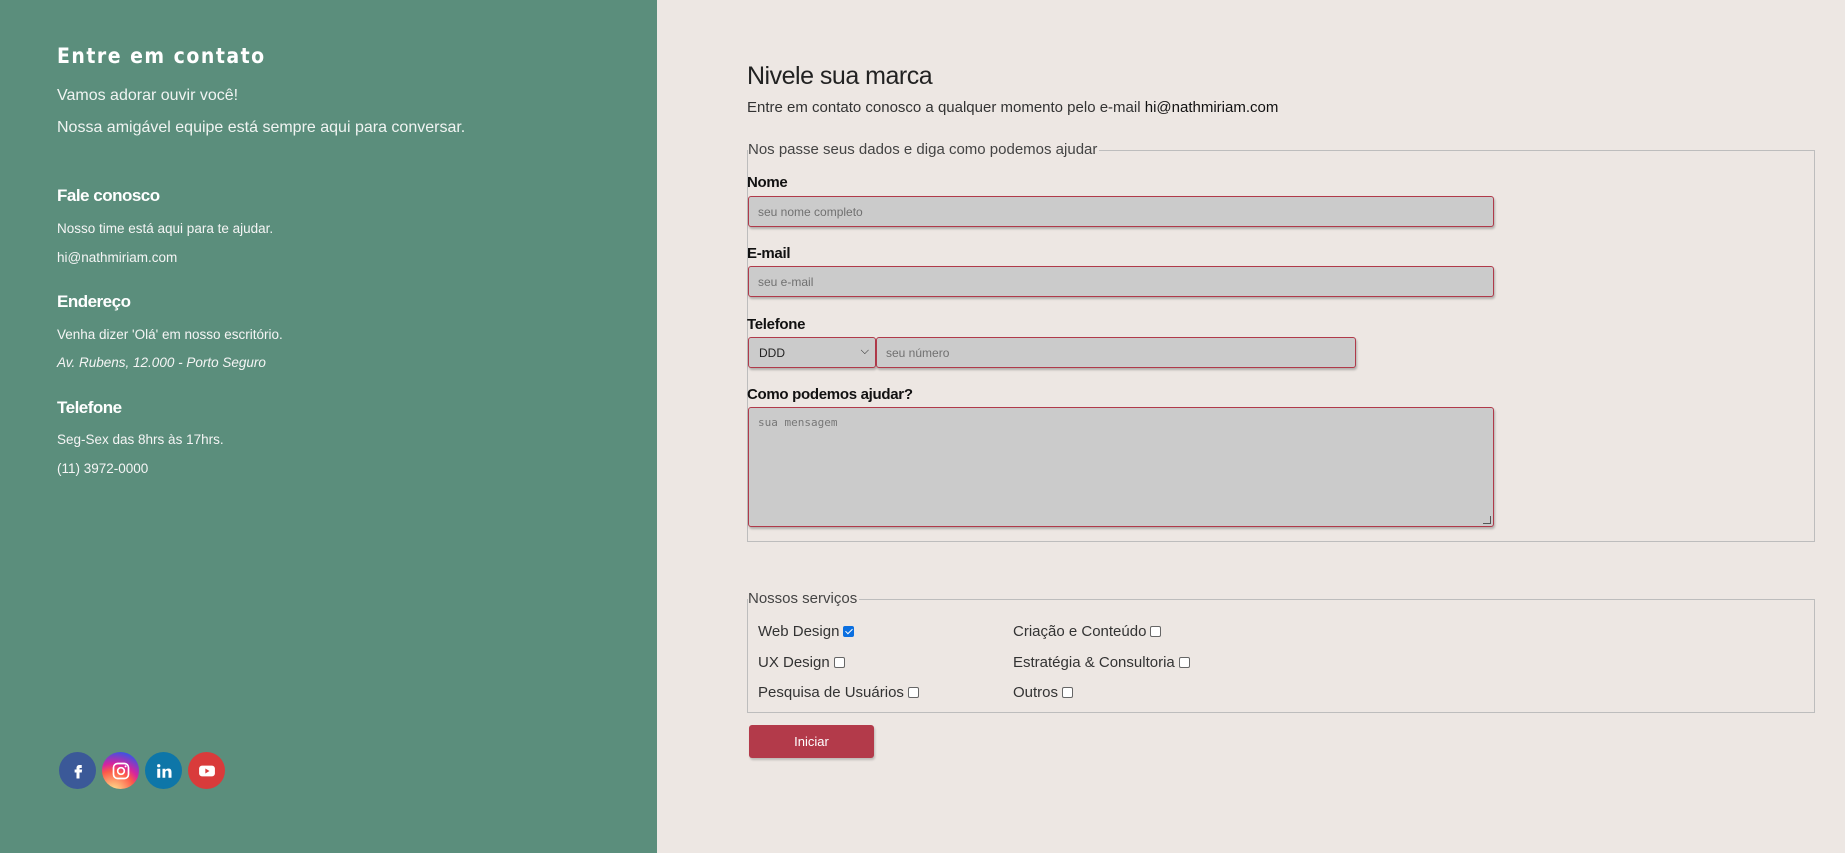 This screenshot has height=853, width=1845. Describe the element at coordinates (163, 770) in the screenshot. I see `linkedin-icon` at that location.